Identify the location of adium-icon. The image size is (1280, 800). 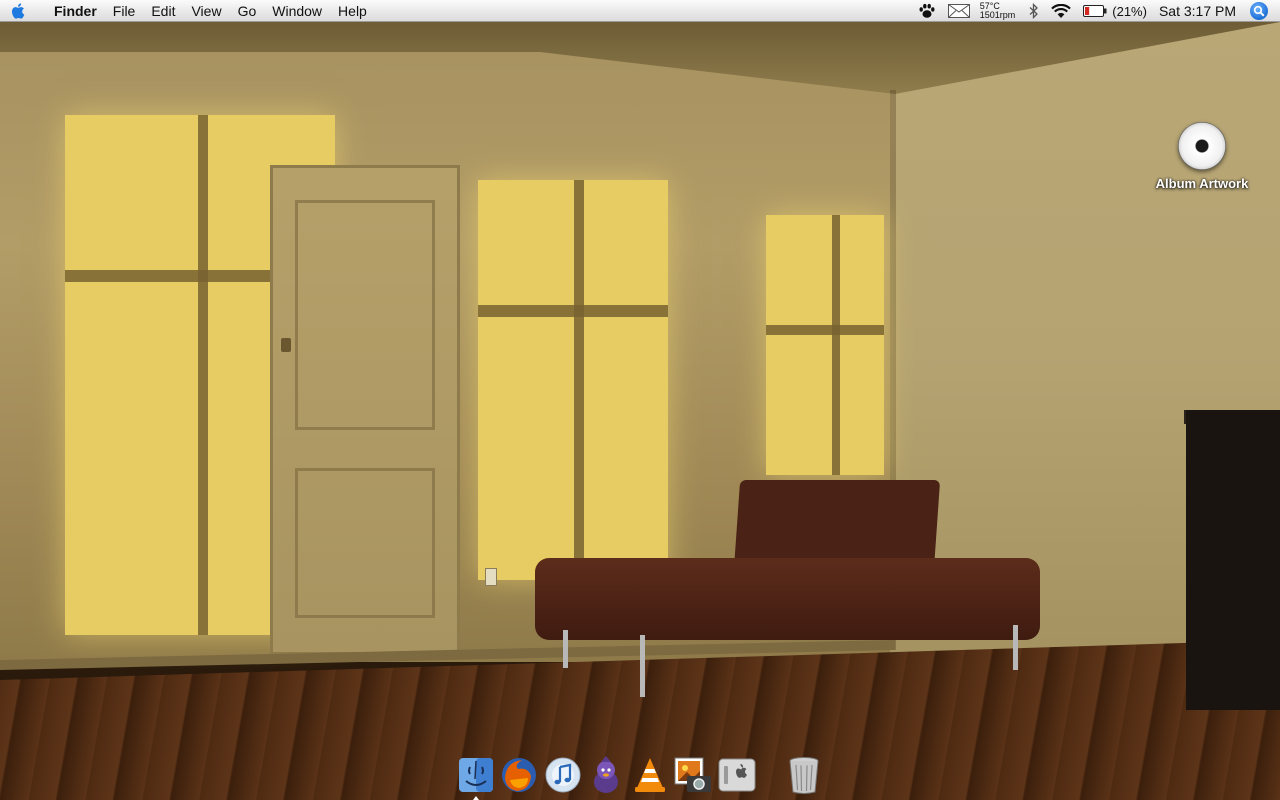
(606, 774).